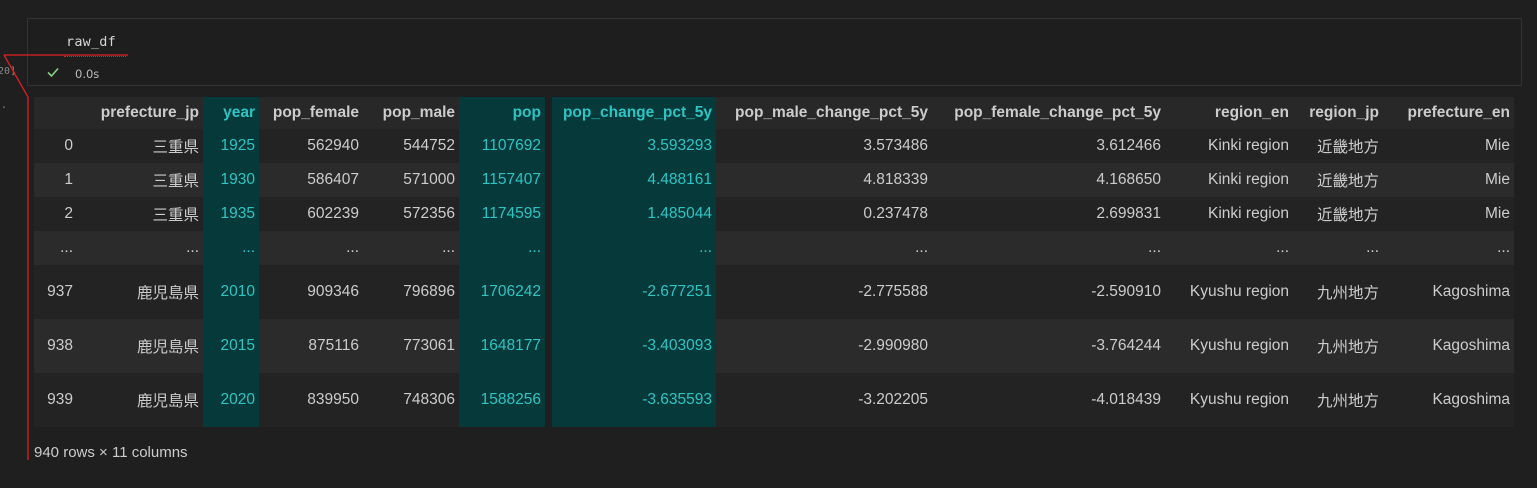 The height and width of the screenshot is (488, 1537). What do you see at coordinates (95, 55) in the screenshot?
I see `code-squiggle` at bounding box center [95, 55].